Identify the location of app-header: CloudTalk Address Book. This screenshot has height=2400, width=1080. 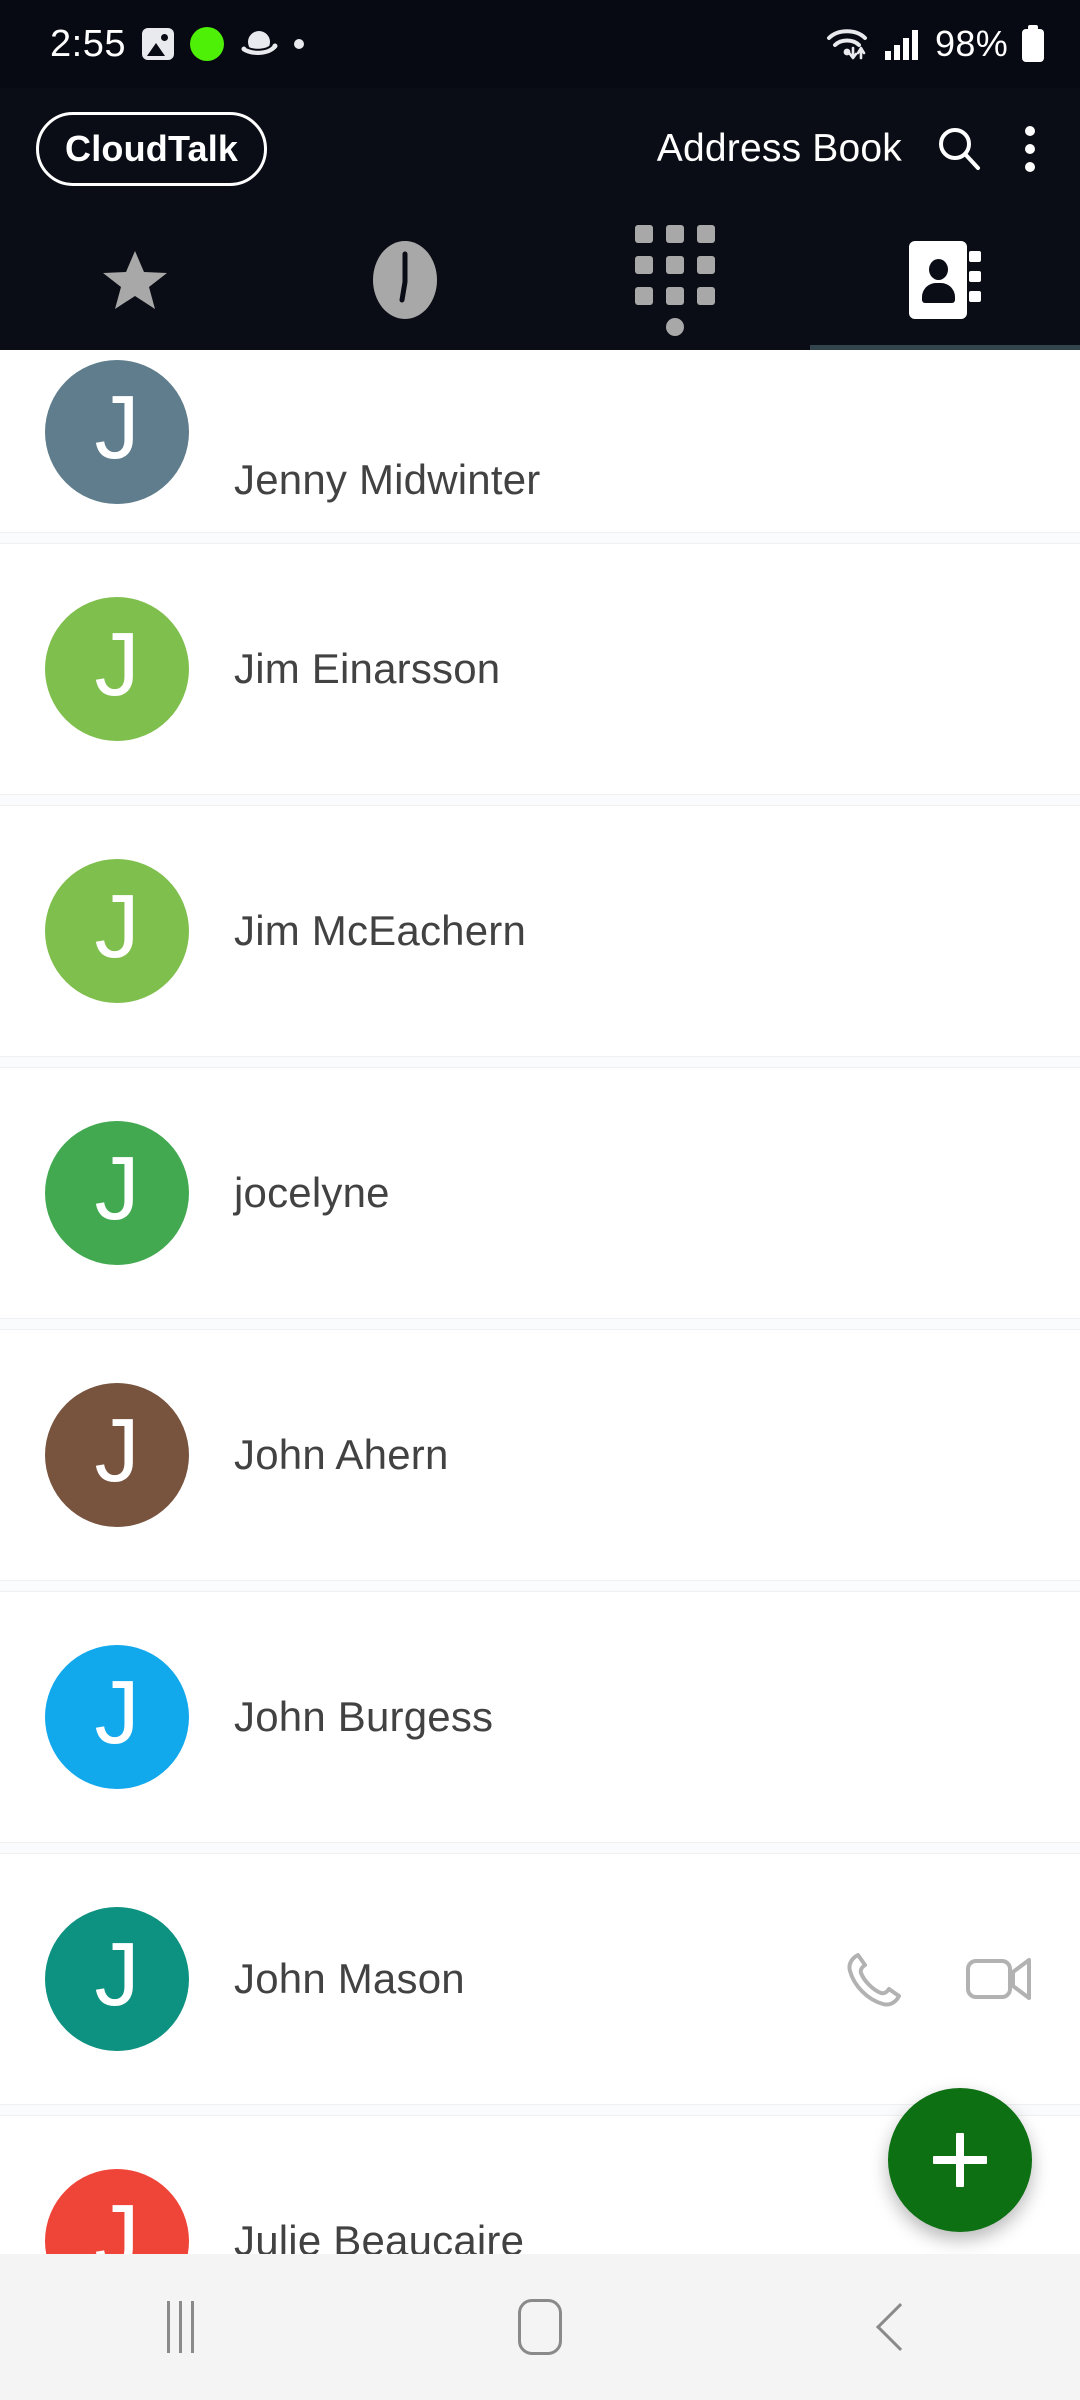
(540, 149).